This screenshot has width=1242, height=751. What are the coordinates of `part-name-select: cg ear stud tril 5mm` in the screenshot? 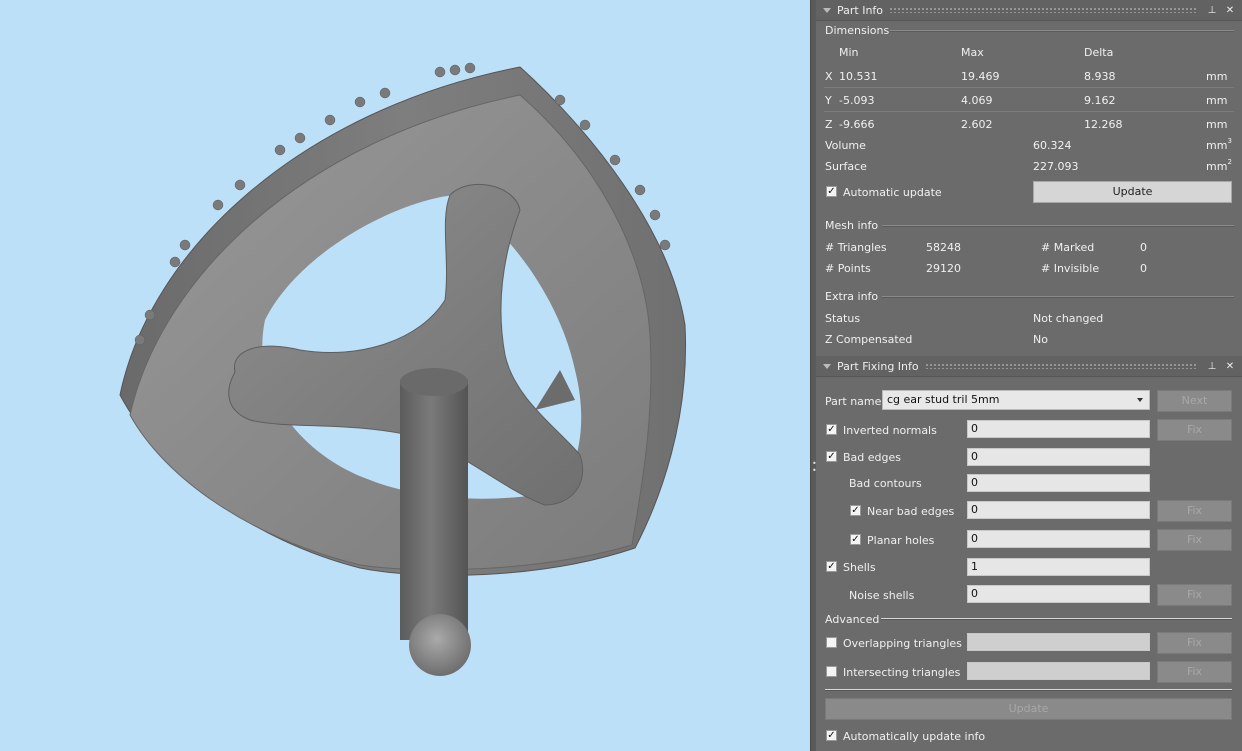 It's located at (1016, 400).